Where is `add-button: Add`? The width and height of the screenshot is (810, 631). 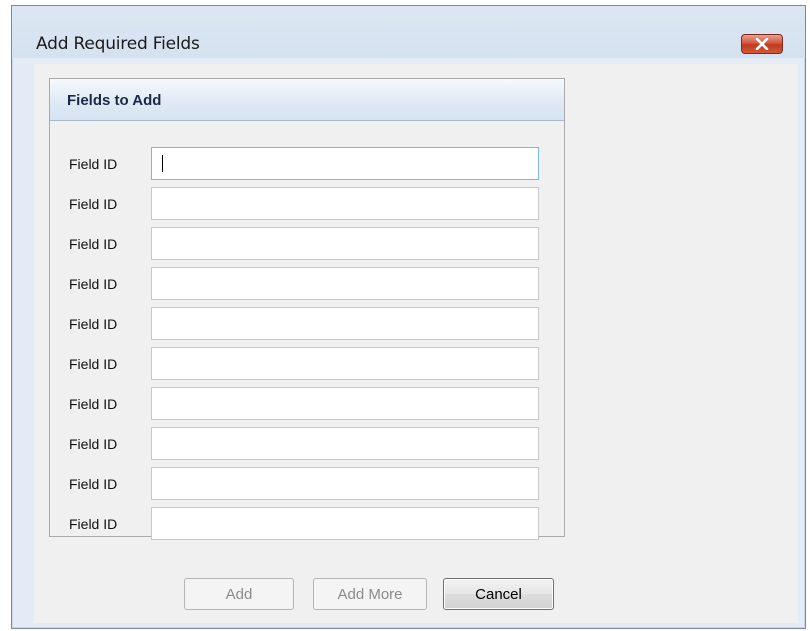 add-button: Add is located at coordinates (239, 594).